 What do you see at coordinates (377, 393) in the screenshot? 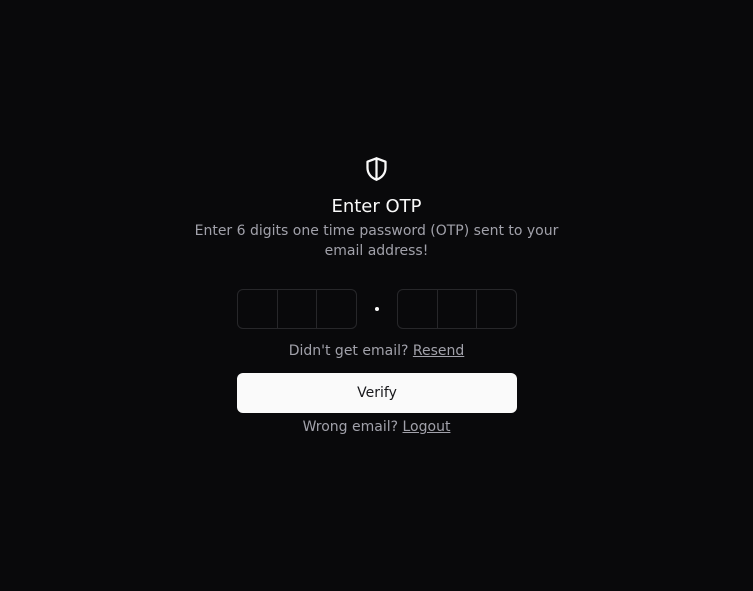
I see `verify-button: Verify` at bounding box center [377, 393].